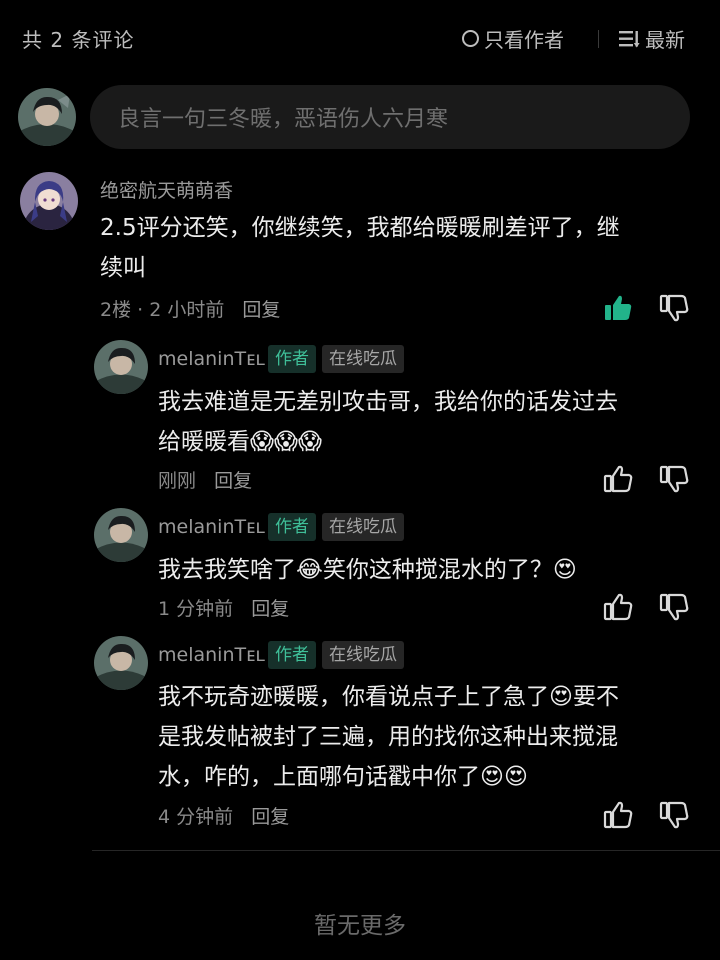  Describe the element at coordinates (196, 609) in the screenshot. I see `reply-time: 1 分钟前` at that location.